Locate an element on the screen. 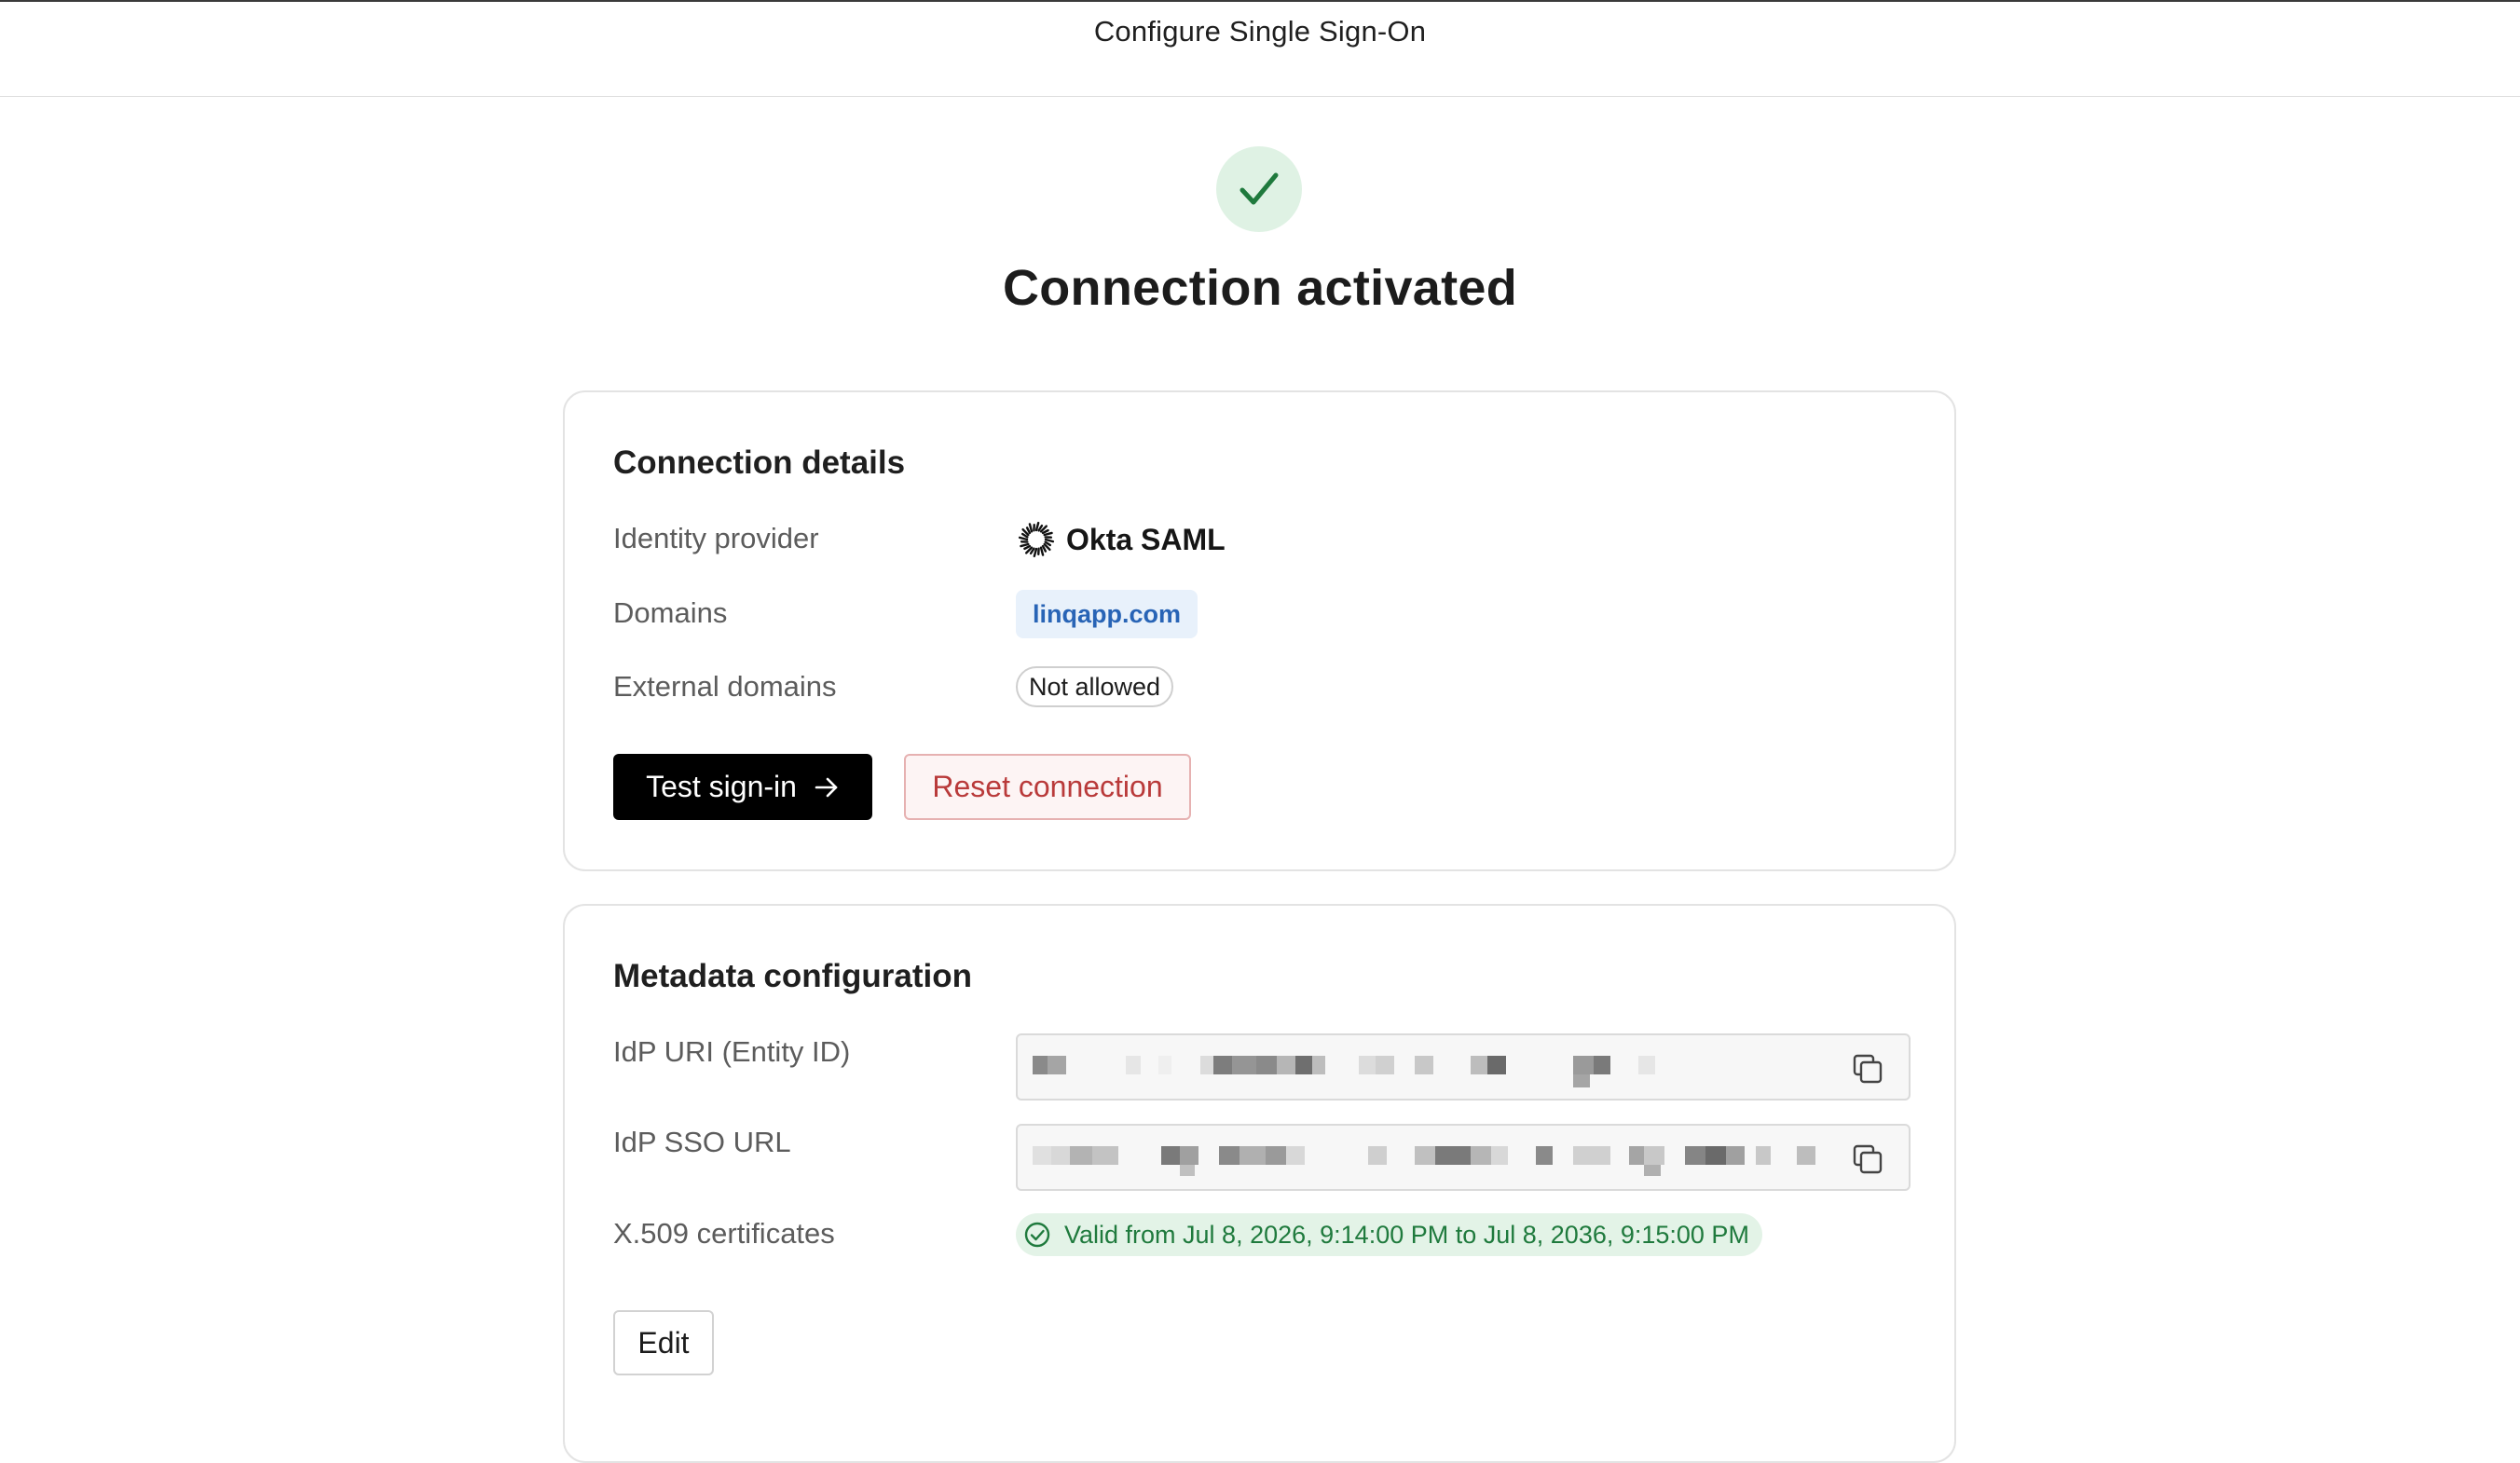 This screenshot has height=1463, width=2520. idp-sso-url-field is located at coordinates (1463, 1157).